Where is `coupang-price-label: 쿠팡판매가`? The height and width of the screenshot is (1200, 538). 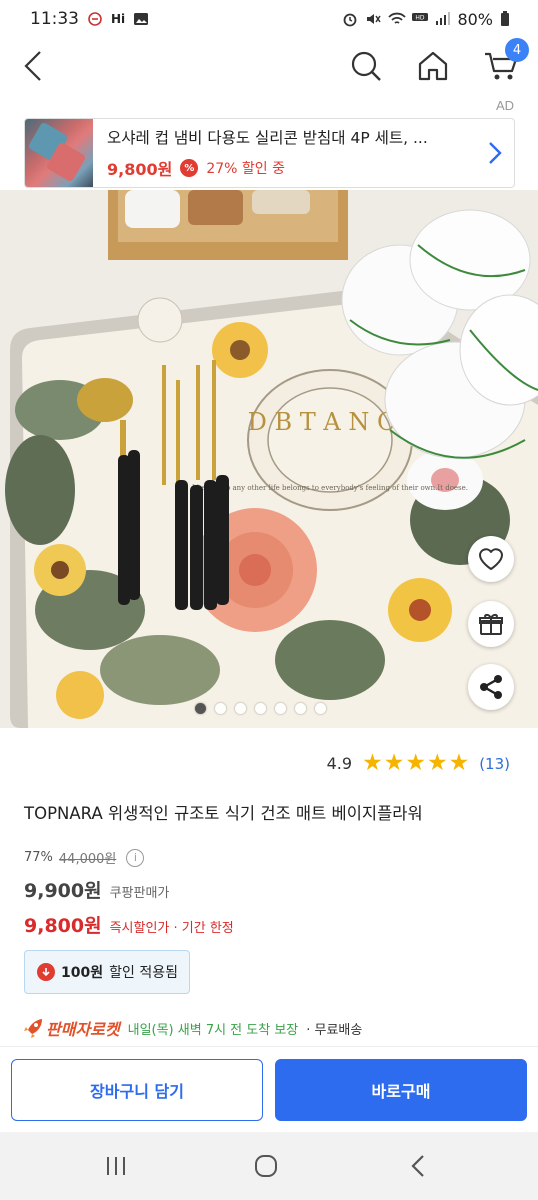 coupang-price-label: 쿠팡판매가 is located at coordinates (139, 893).